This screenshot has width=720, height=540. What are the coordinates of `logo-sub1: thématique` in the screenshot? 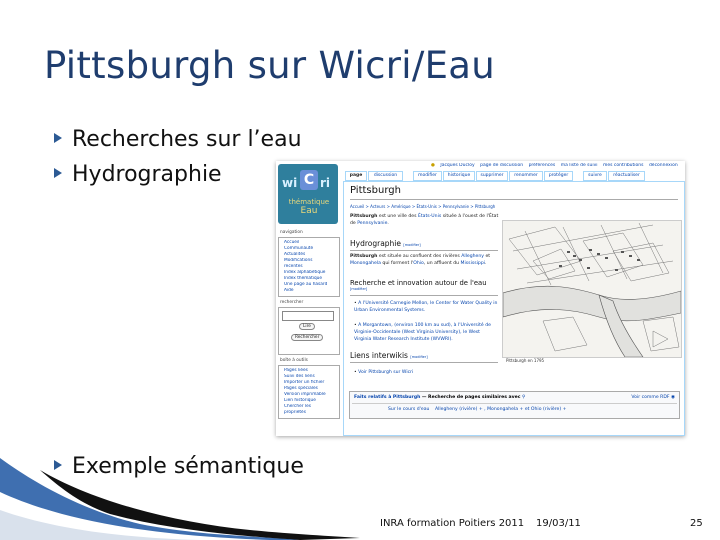 It's located at (309, 202).